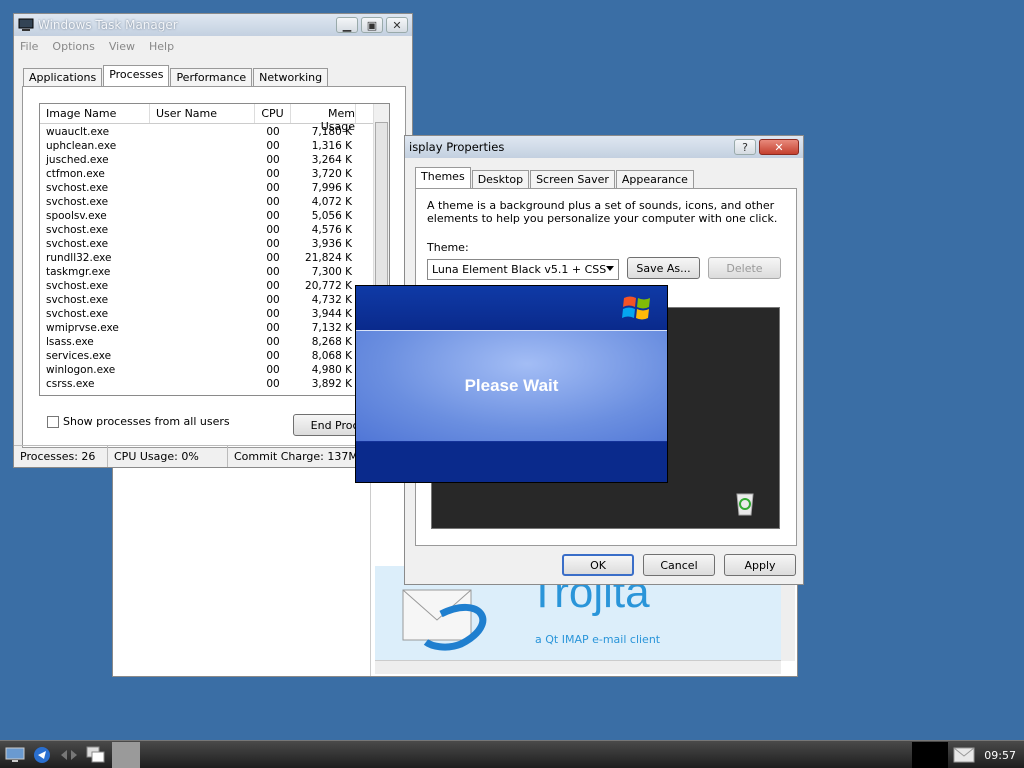 This screenshot has width=1024, height=768. Describe the element at coordinates (96, 755) in the screenshot. I see `switch-windows-icon` at that location.